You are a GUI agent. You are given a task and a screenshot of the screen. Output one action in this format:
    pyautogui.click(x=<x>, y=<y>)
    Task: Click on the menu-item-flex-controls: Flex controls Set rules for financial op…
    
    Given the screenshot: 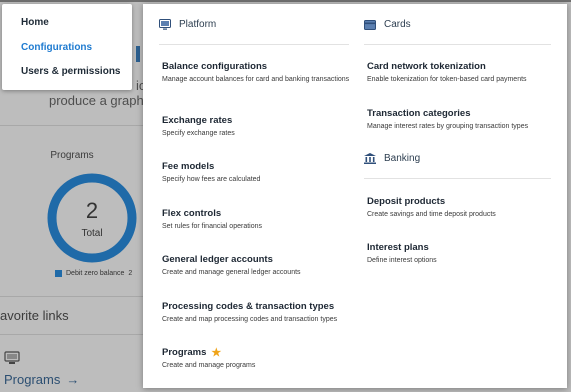 What is the action you would take?
    pyautogui.click(x=262, y=220)
    